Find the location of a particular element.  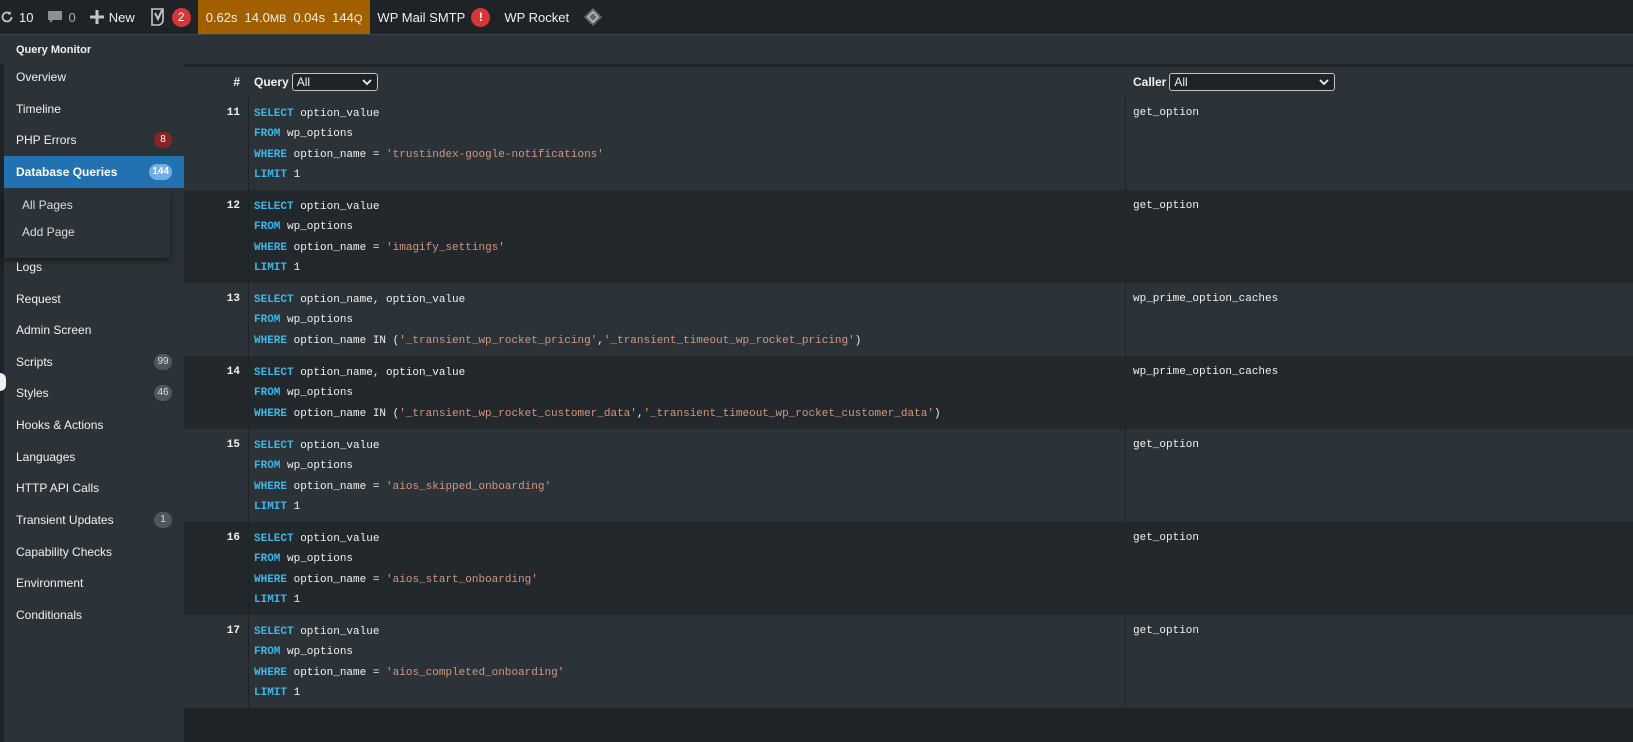

nav-item-conditionals: Conditionals is located at coordinates (94, 615).